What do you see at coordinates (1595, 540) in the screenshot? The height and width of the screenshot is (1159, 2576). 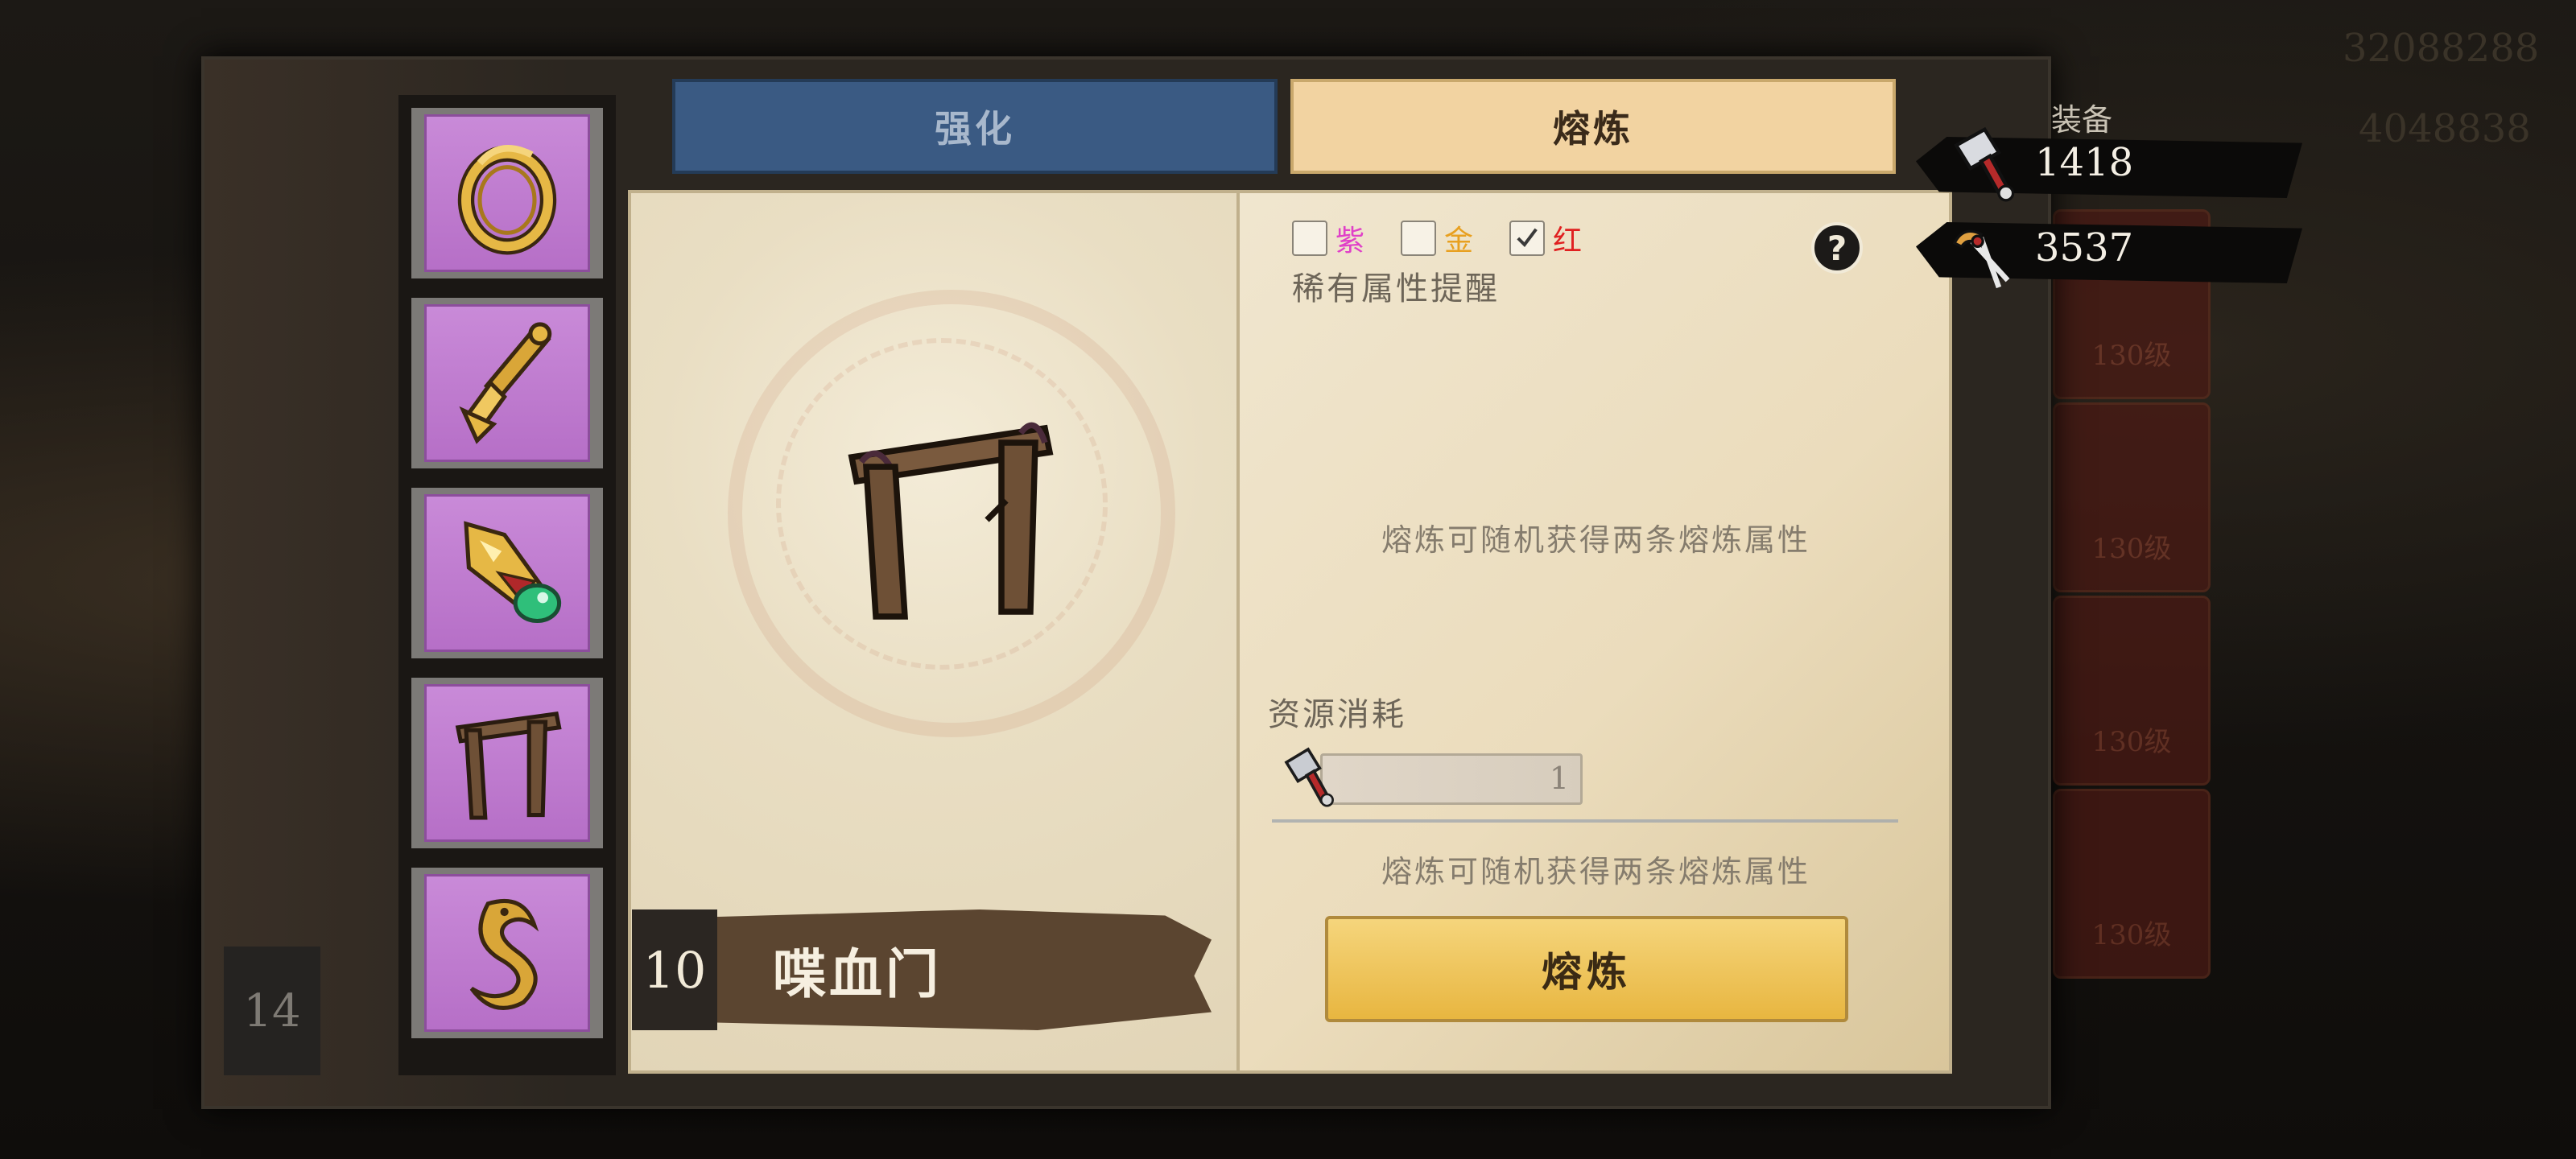 I see `smelt-hint-top: 熔炼可随机获得两条熔炼属性` at bounding box center [1595, 540].